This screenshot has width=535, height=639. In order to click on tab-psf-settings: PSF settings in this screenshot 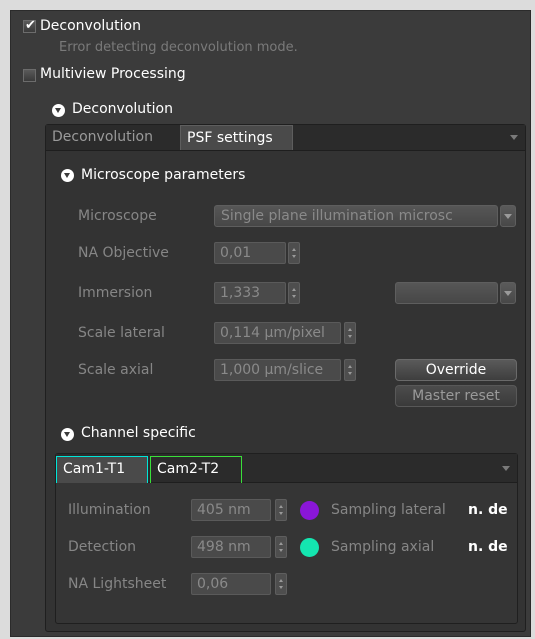, I will do `click(236, 137)`.